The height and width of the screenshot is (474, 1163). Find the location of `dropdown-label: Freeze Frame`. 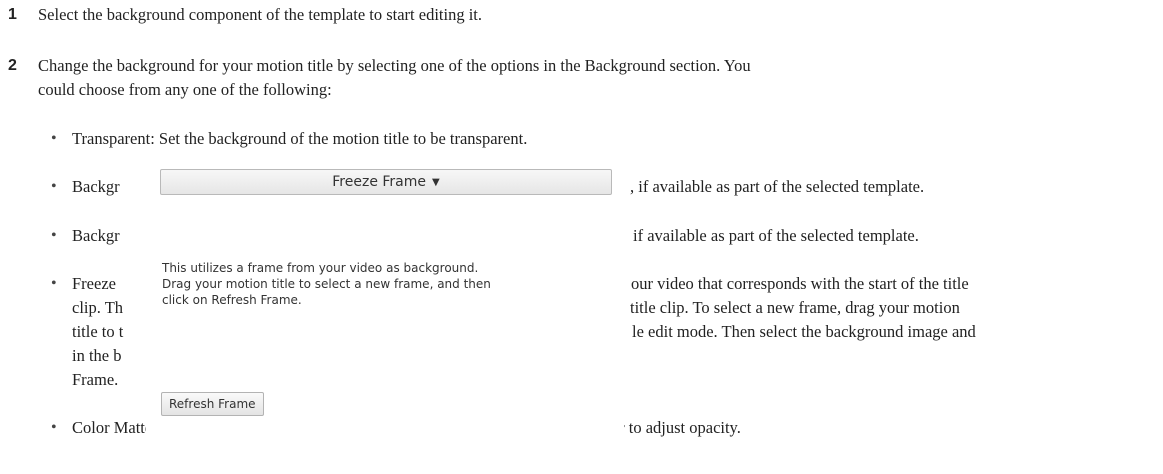

dropdown-label: Freeze Frame is located at coordinates (379, 182).